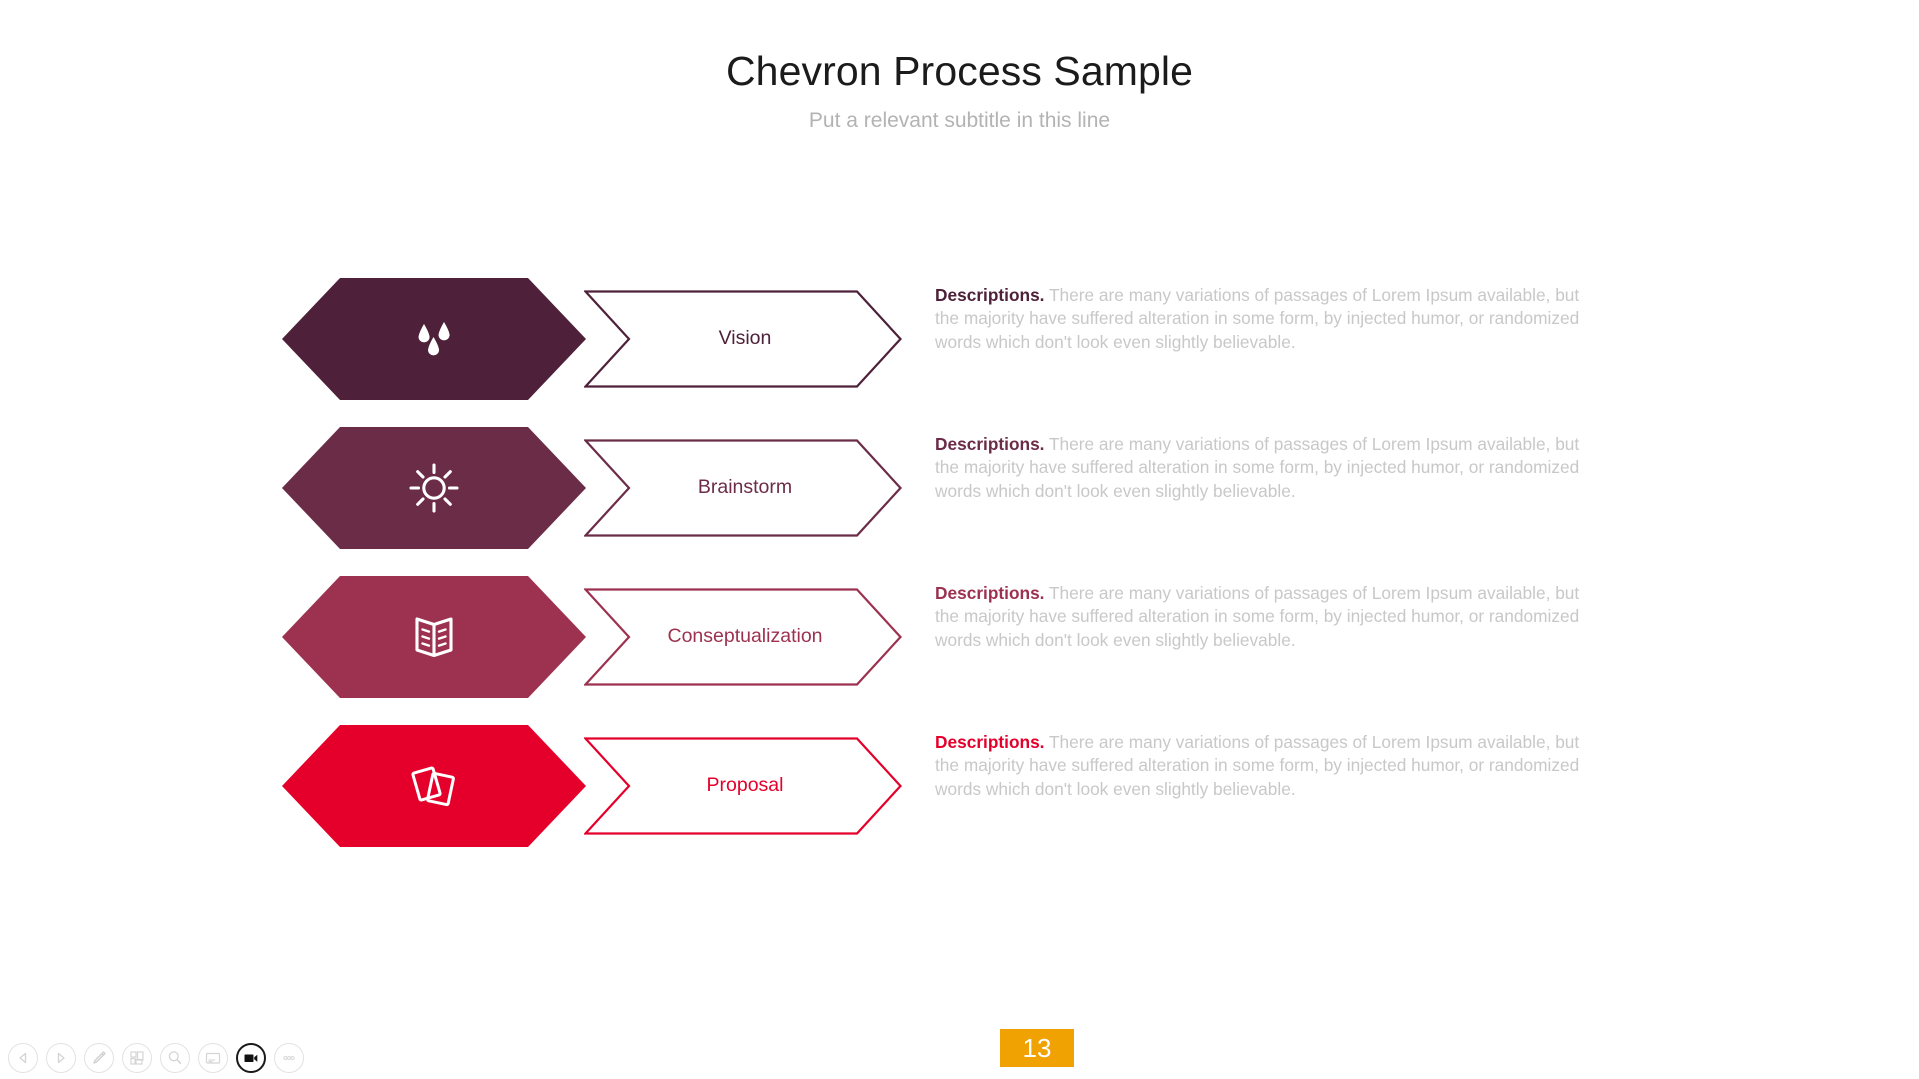 Image resolution: width=1919 pixels, height=1079 pixels. I want to click on notes-icon, so click(213, 1058).